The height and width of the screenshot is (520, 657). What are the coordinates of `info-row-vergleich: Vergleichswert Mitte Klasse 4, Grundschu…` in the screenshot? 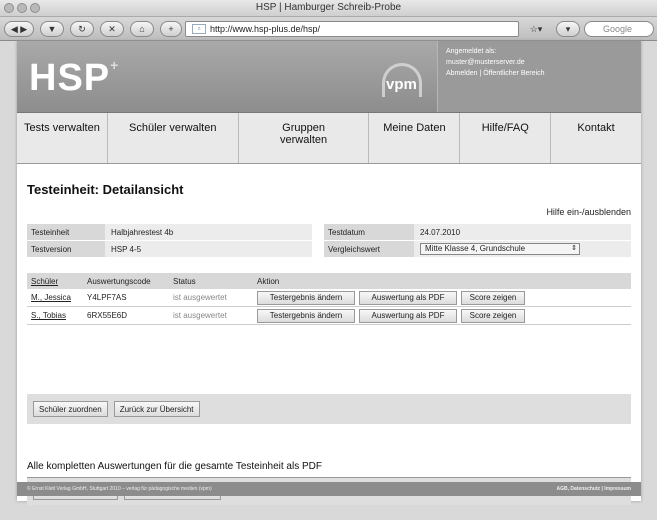 It's located at (477, 249).